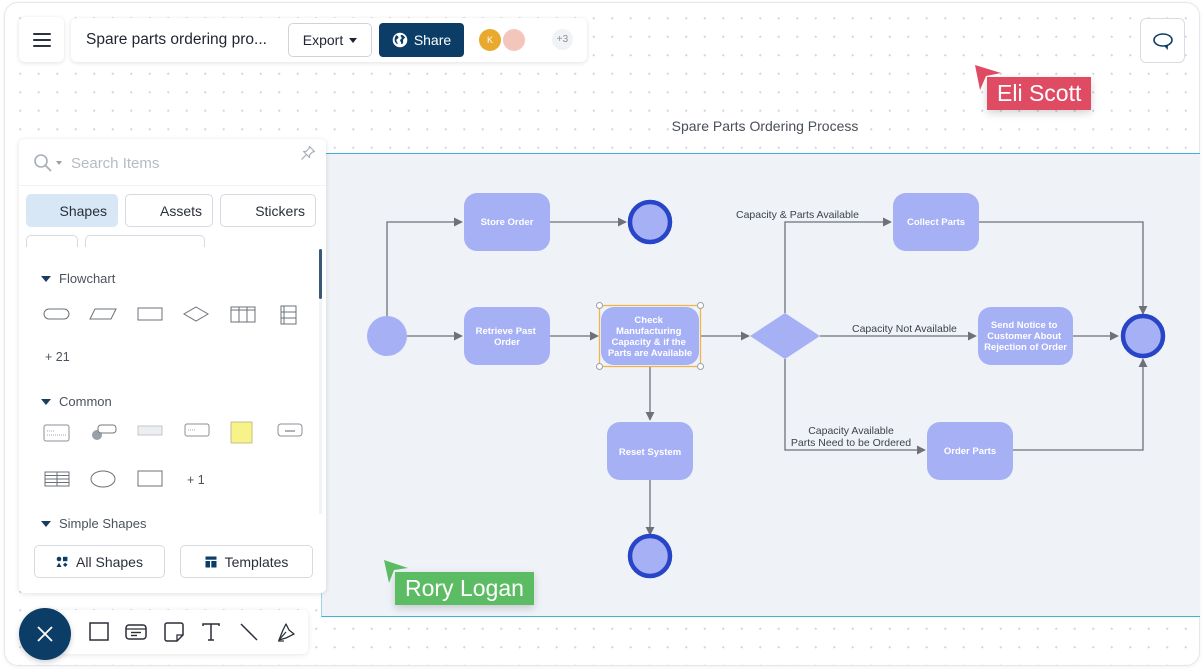  I want to click on section-simple-shapes: Simple Shapes, so click(93, 523).